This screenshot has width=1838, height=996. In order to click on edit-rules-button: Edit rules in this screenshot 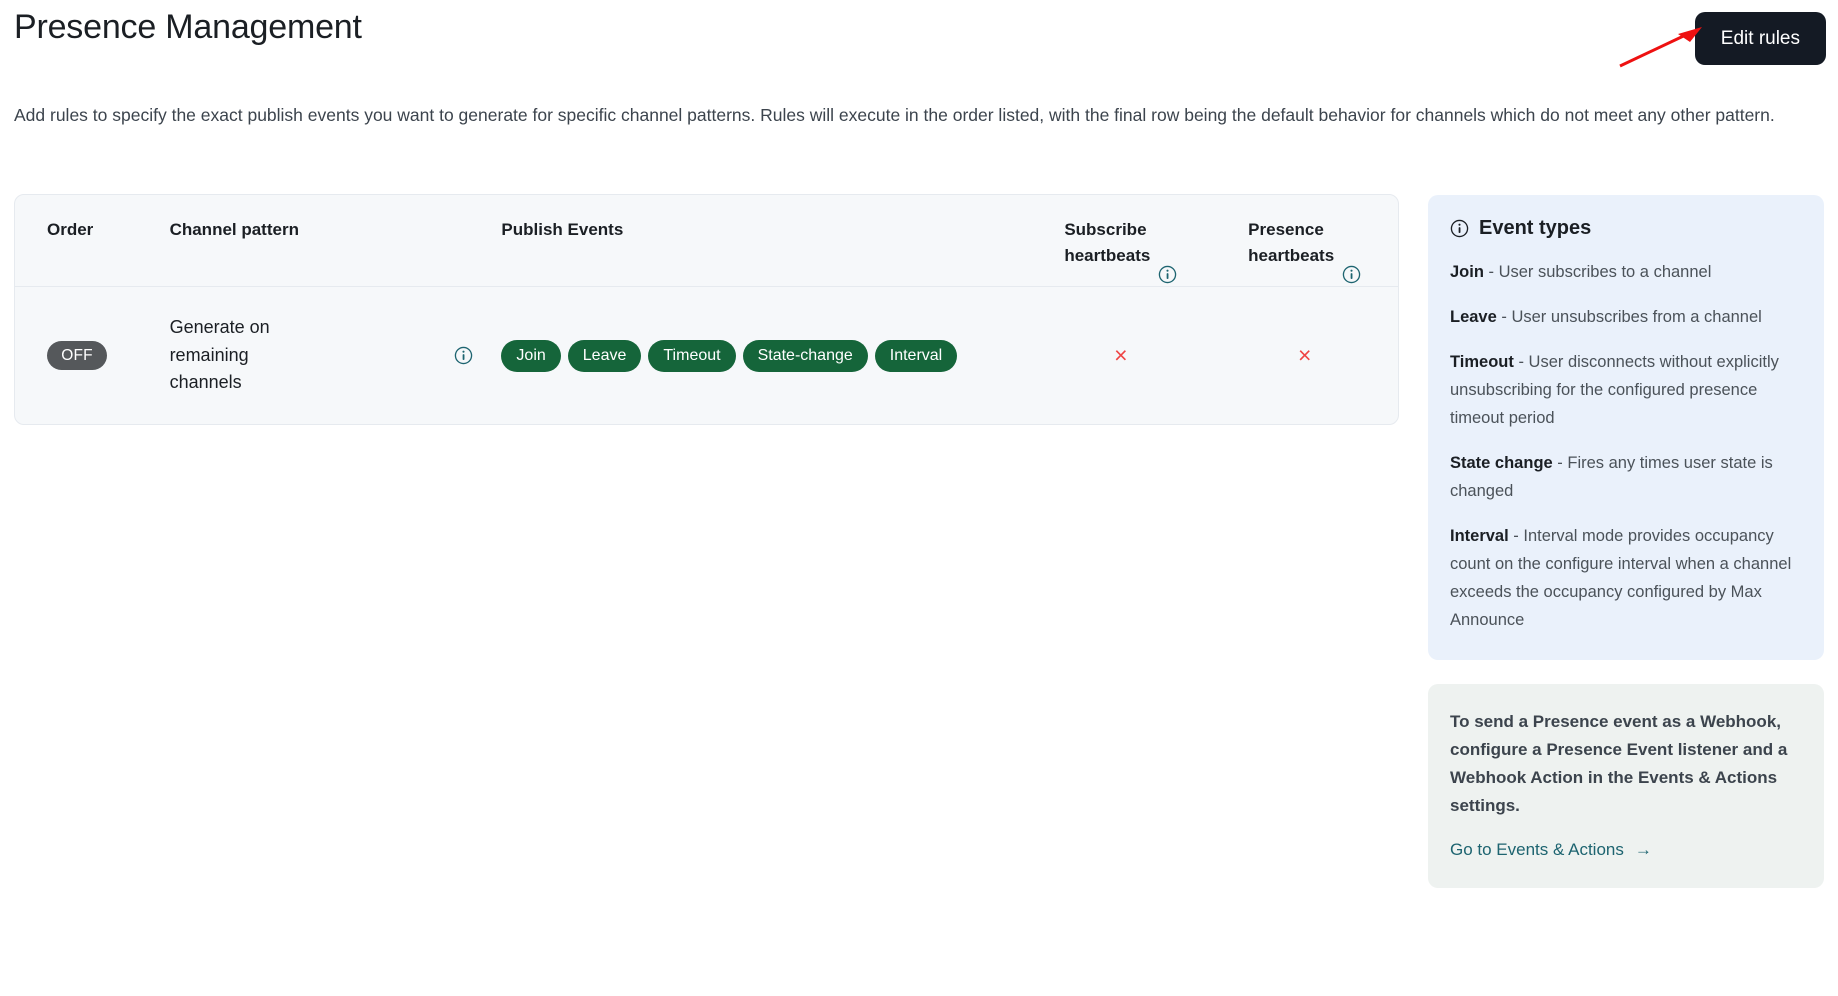, I will do `click(1760, 38)`.